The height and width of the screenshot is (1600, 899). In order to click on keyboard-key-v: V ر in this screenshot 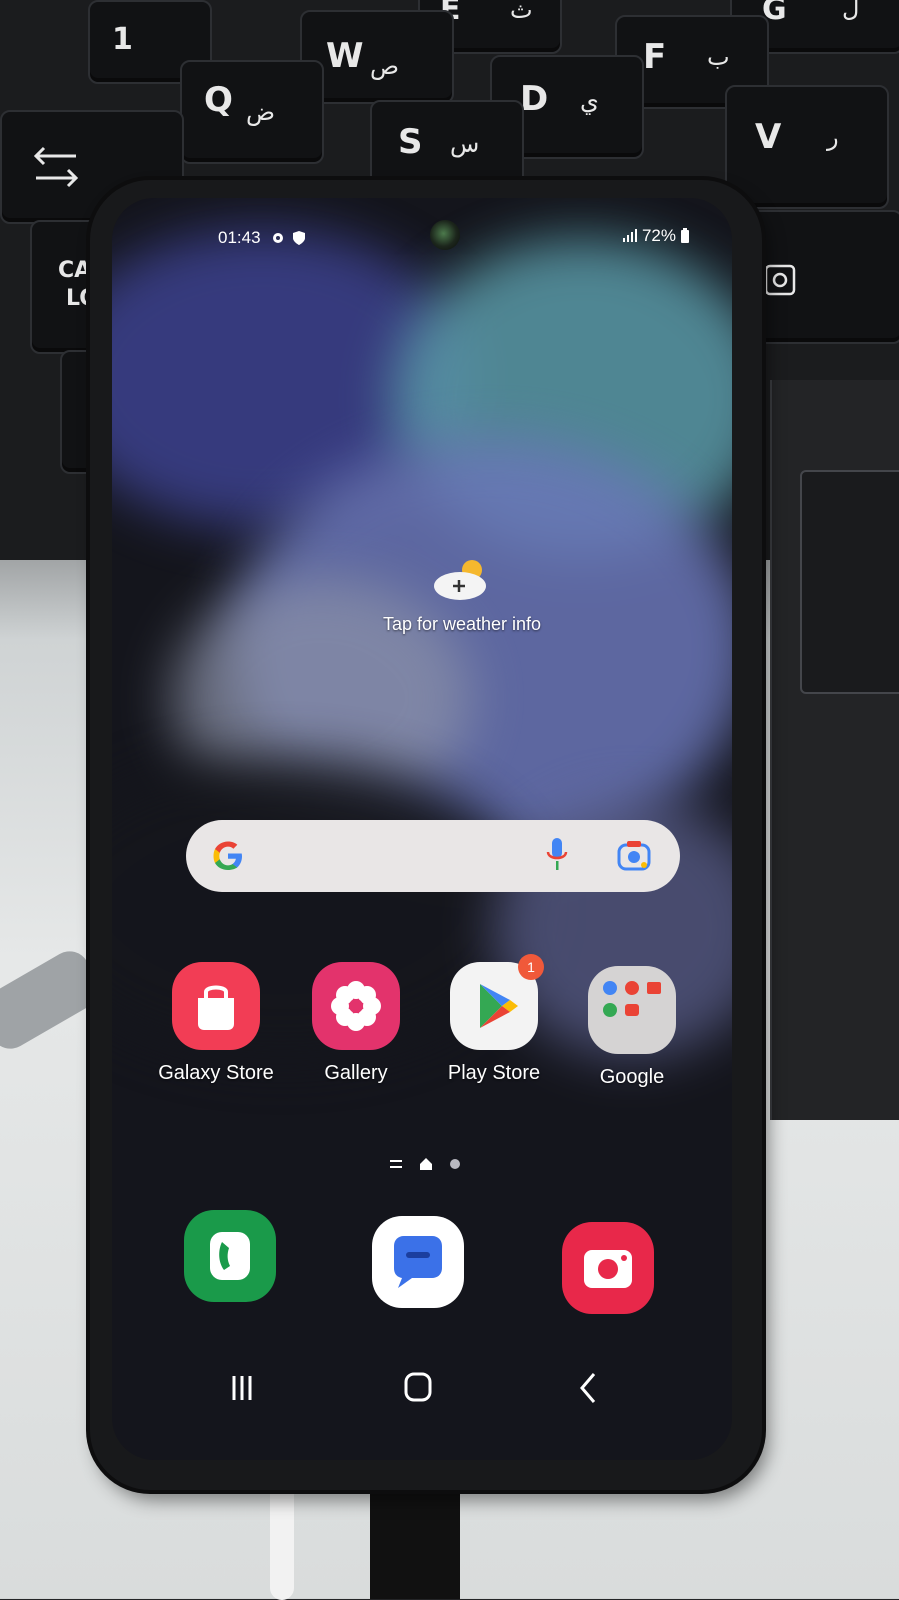, I will do `click(807, 147)`.